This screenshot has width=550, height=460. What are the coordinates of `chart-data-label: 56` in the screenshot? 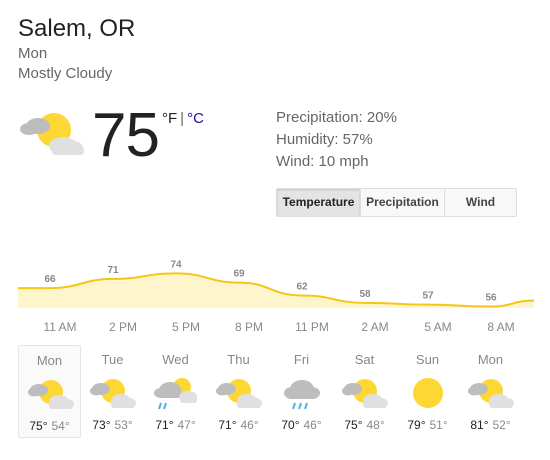 It's located at (491, 298).